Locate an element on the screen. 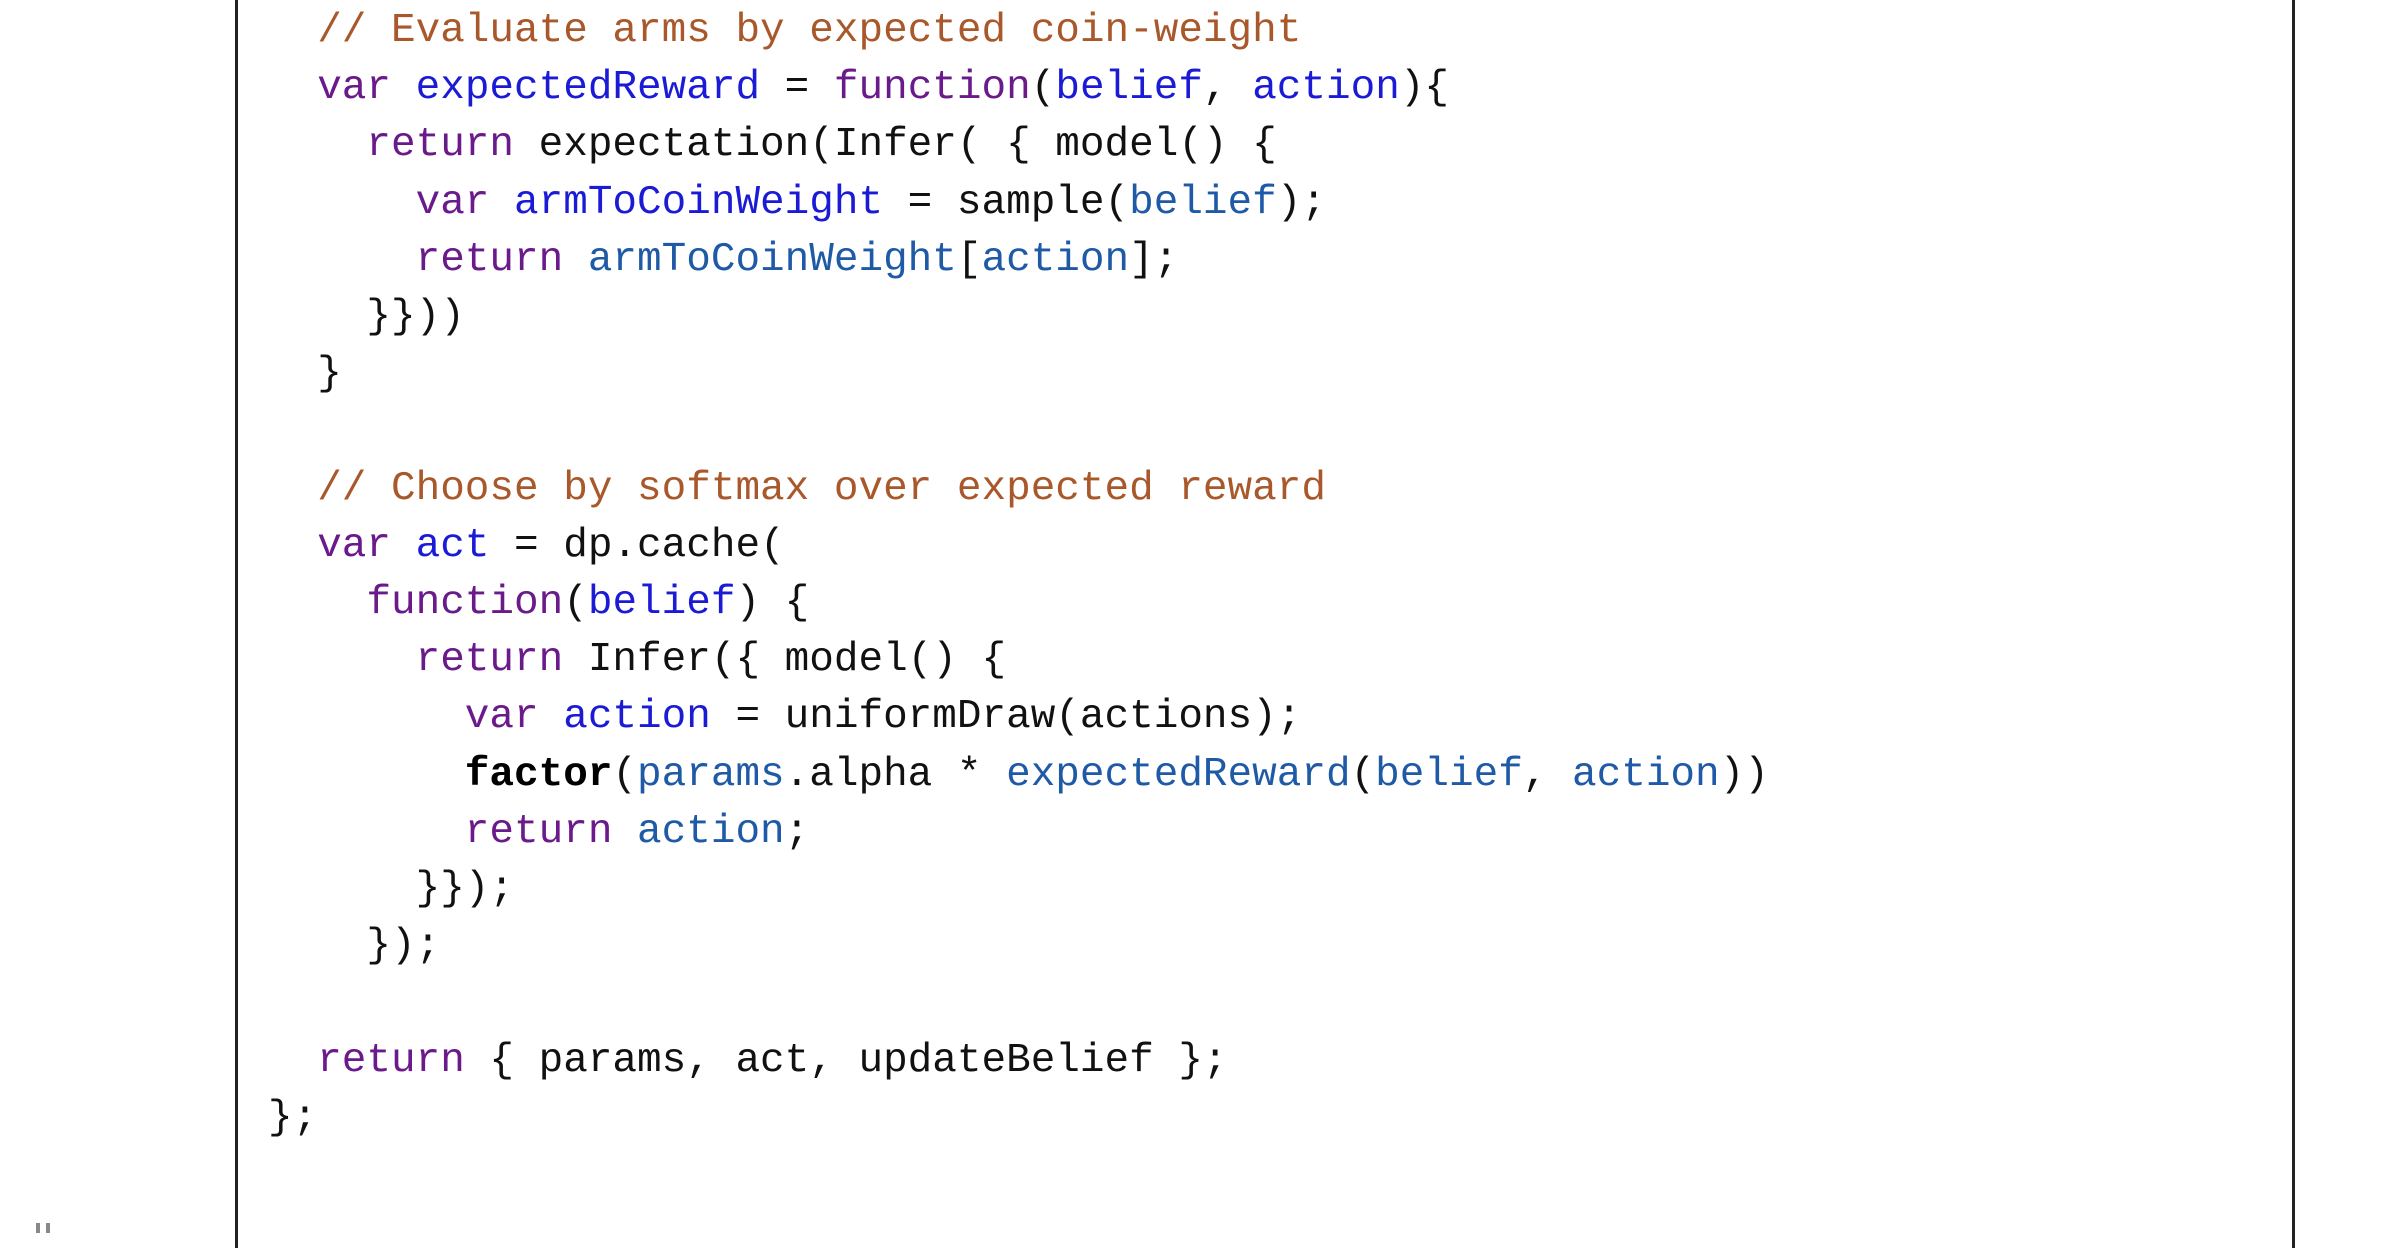 The height and width of the screenshot is (1248, 2408). code-token: }})) is located at coordinates (415, 317).